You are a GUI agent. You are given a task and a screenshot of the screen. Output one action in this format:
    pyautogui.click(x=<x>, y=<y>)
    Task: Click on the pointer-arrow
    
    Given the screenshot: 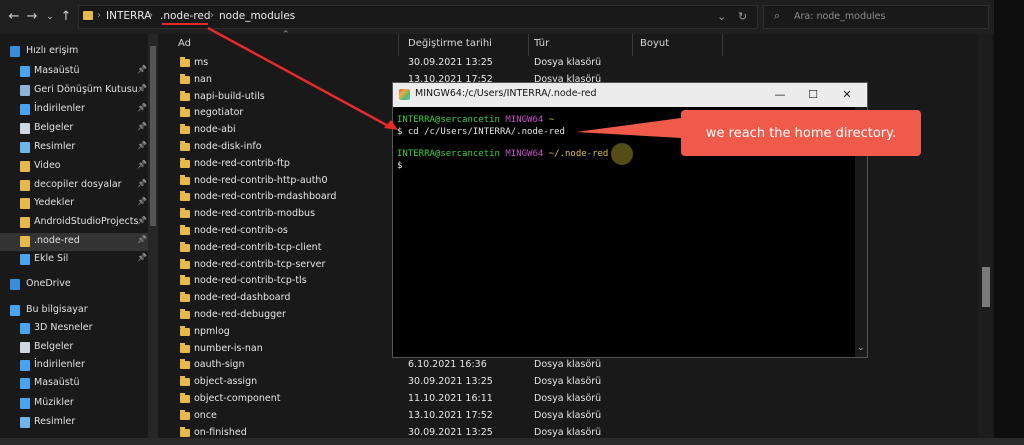 What is the action you would take?
    pyautogui.click(x=300, y=78)
    